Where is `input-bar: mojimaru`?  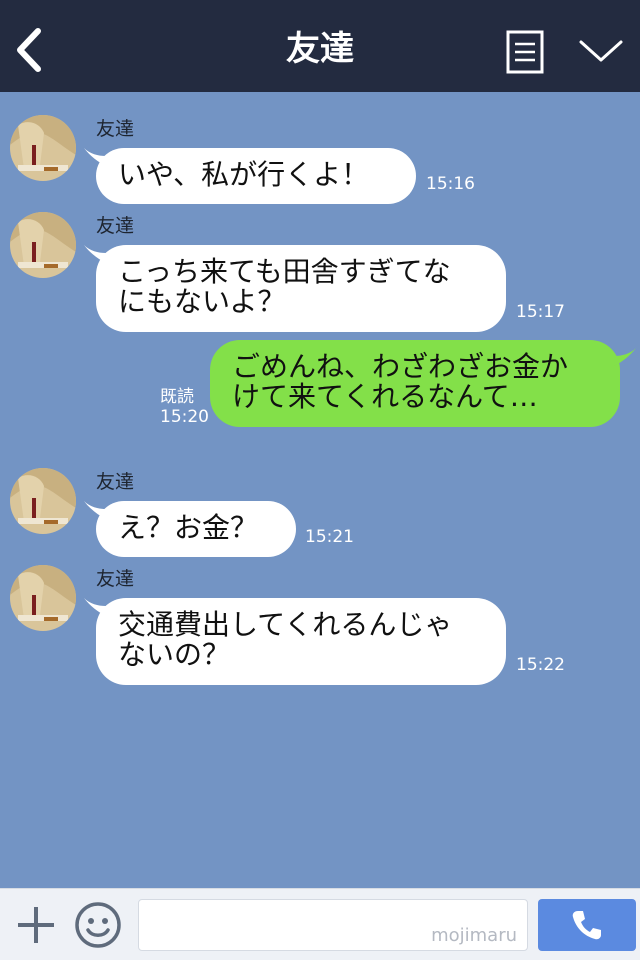
input-bar: mojimaru is located at coordinates (320, 924).